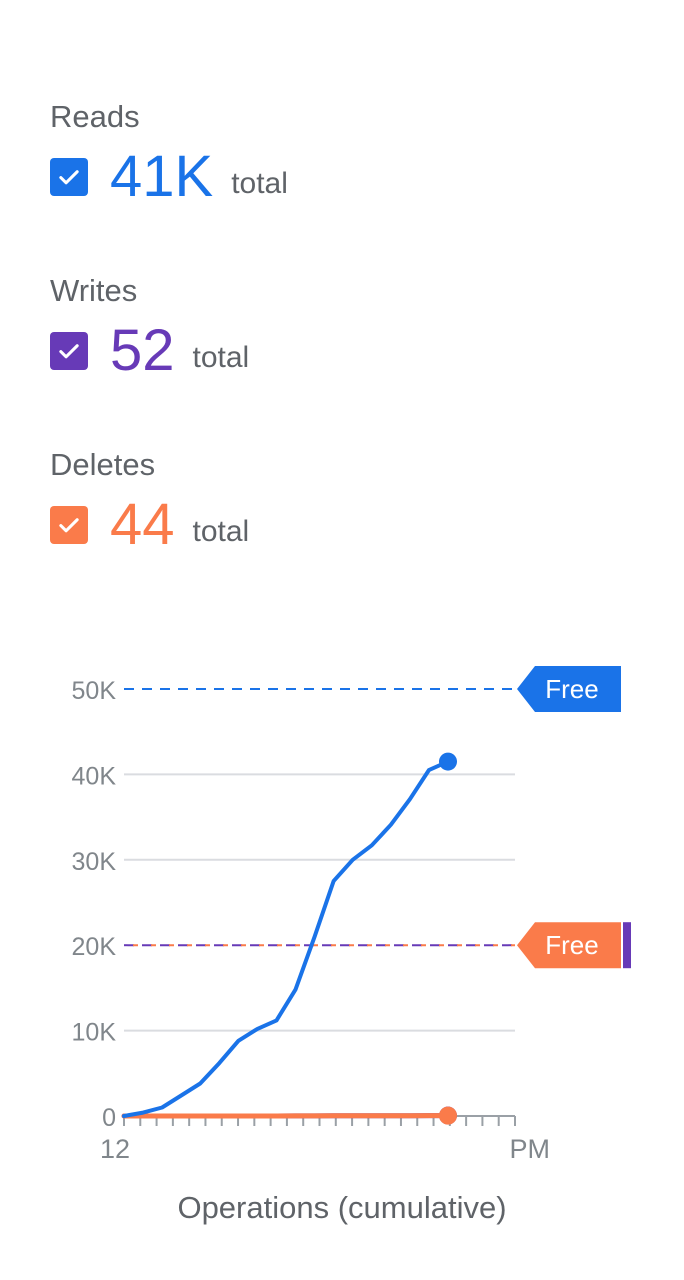 This screenshot has width=684, height=1280. I want to click on series-endpoint-reads, so click(448, 761).